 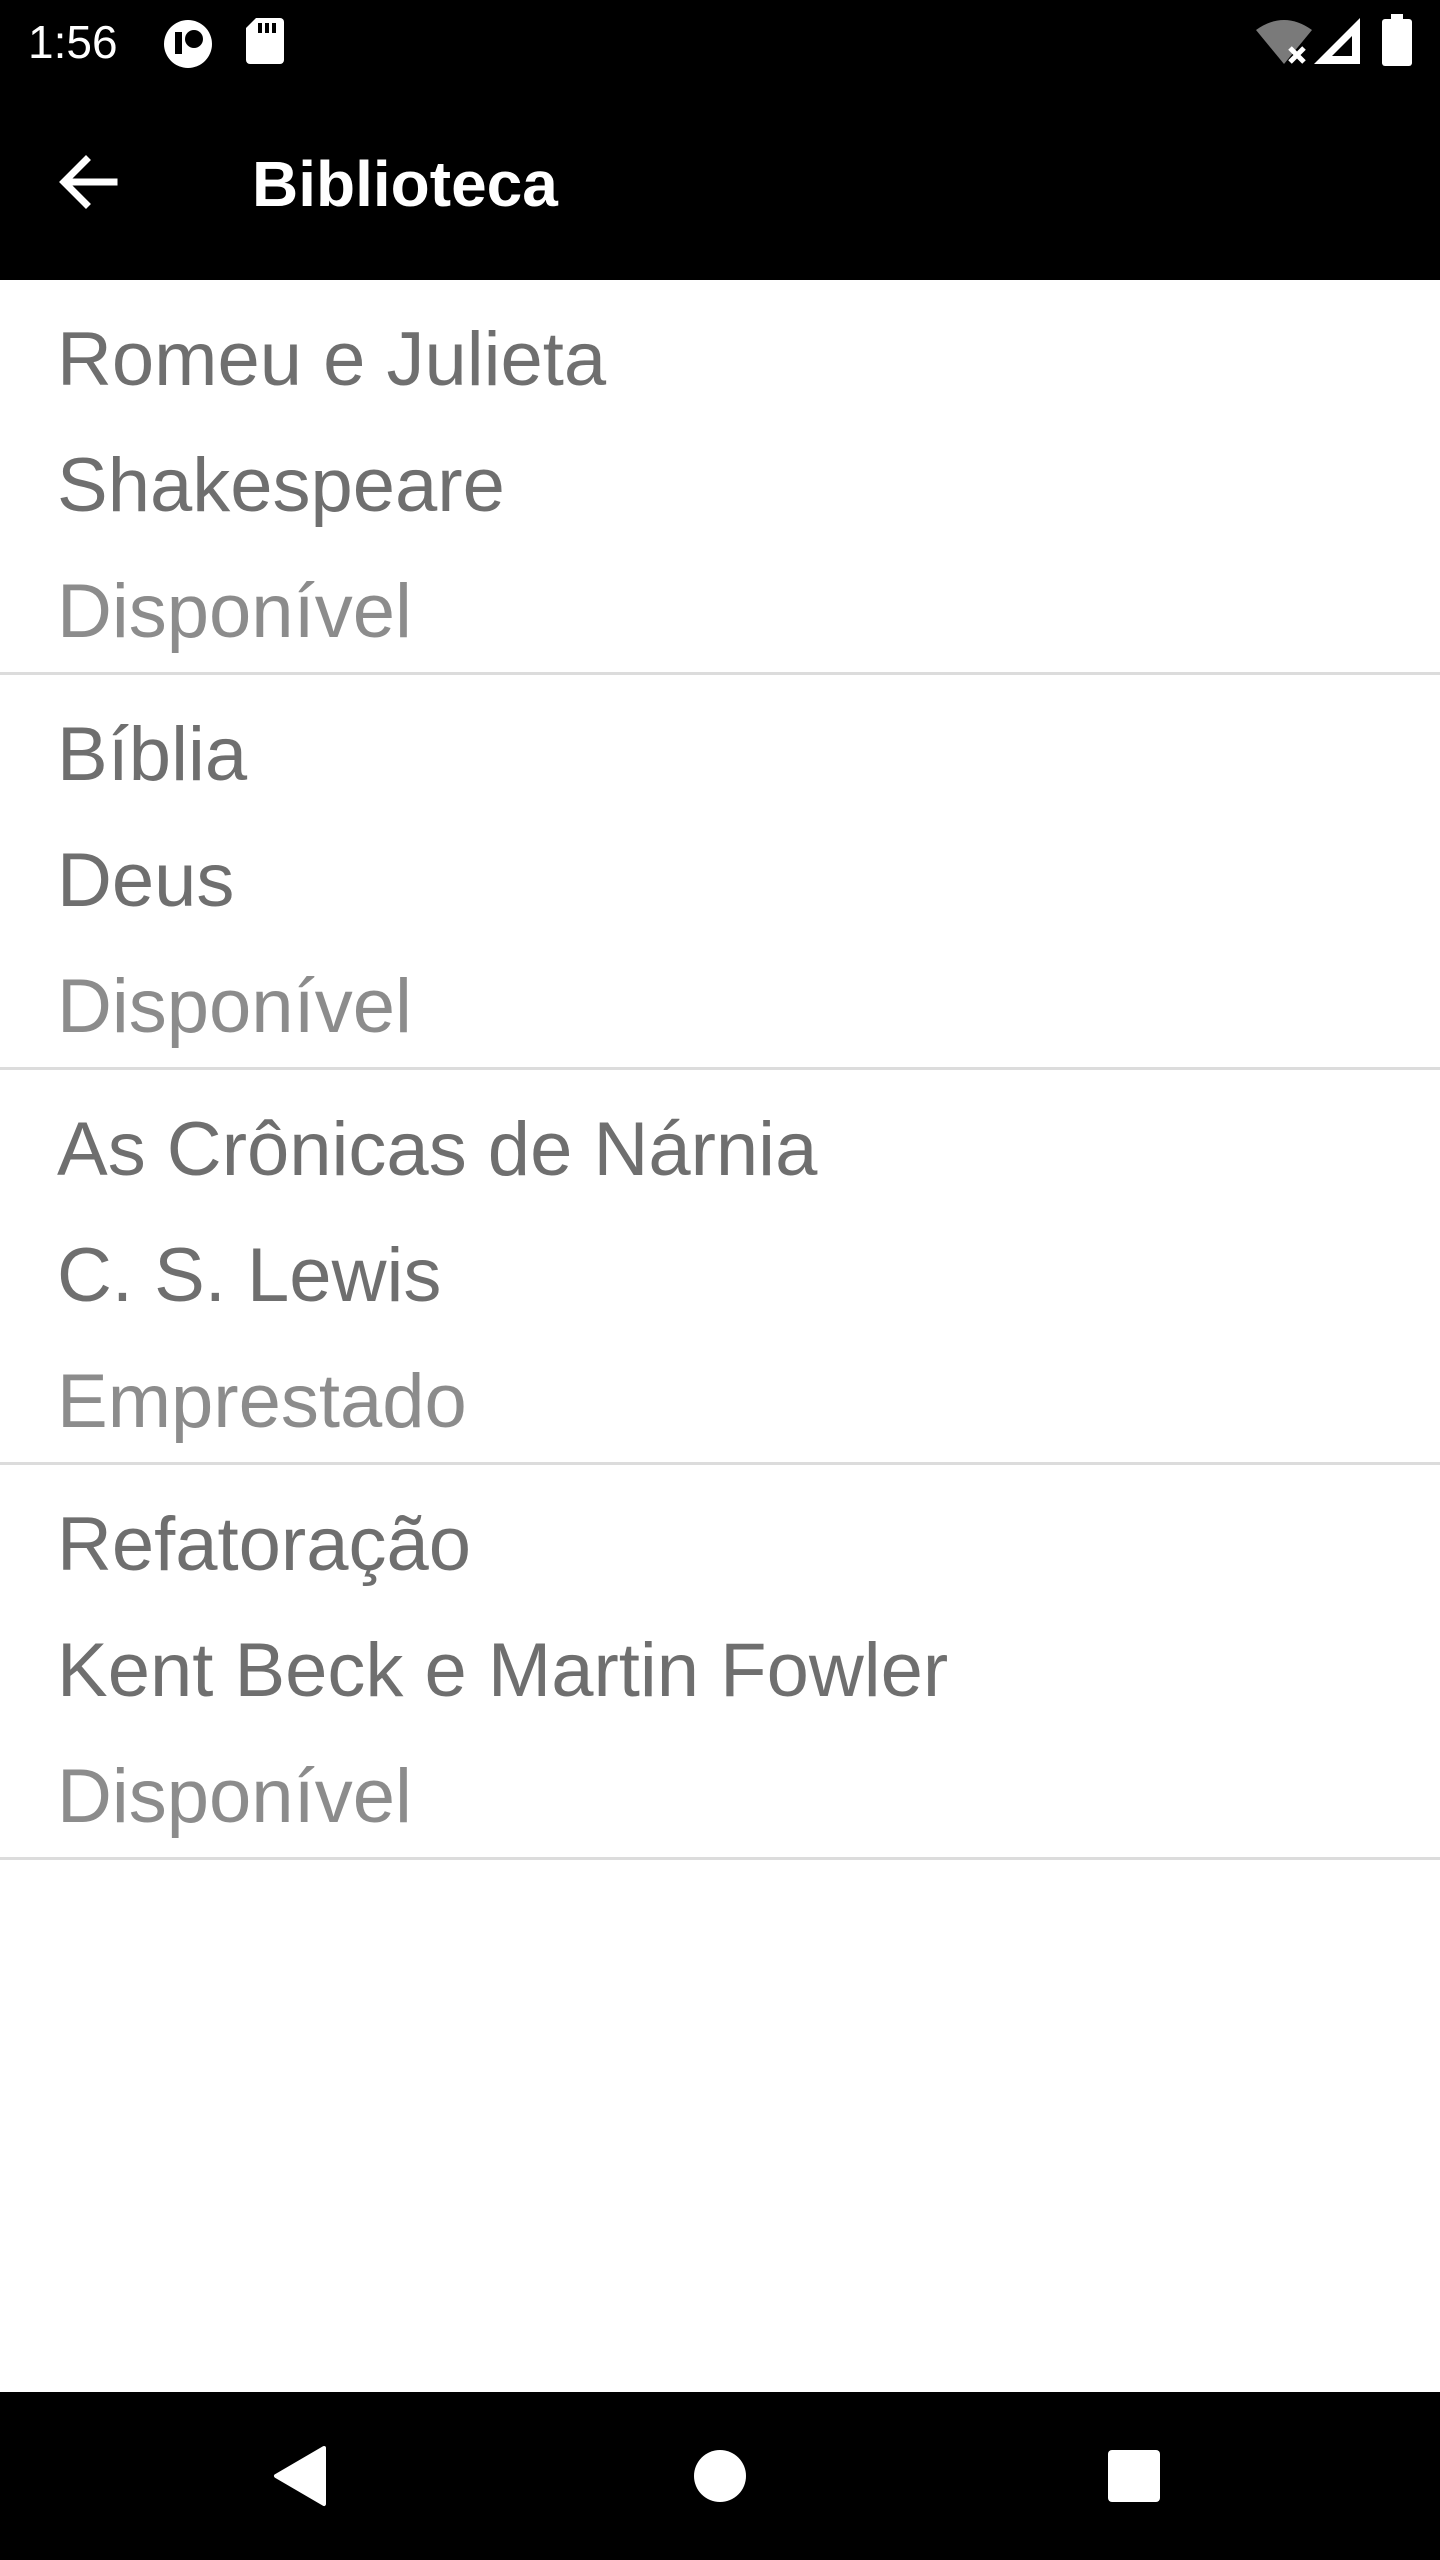 I want to click on sd-card-icon, so click(x=265, y=41).